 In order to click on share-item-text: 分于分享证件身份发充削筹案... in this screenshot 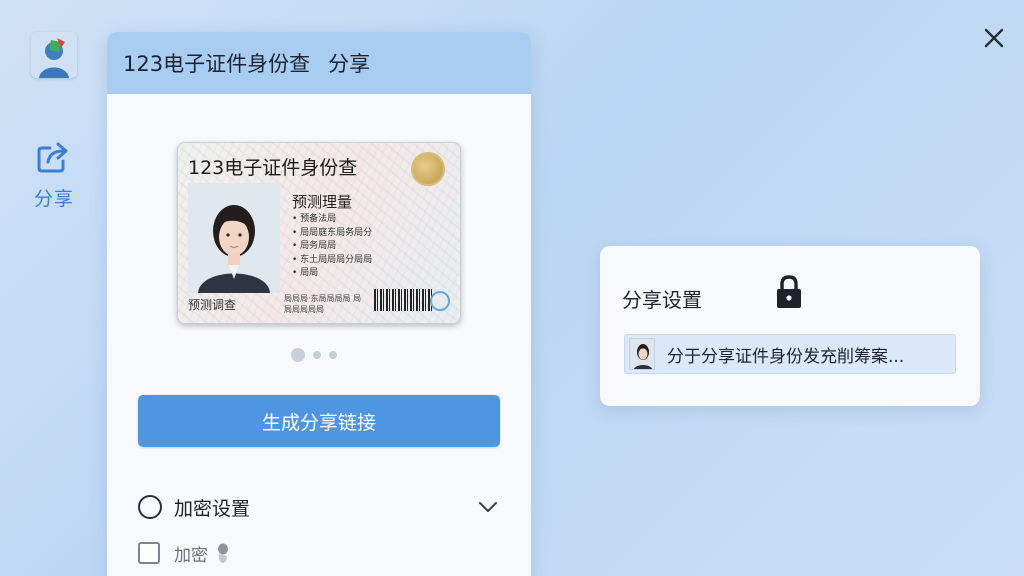, I will do `click(786, 356)`.